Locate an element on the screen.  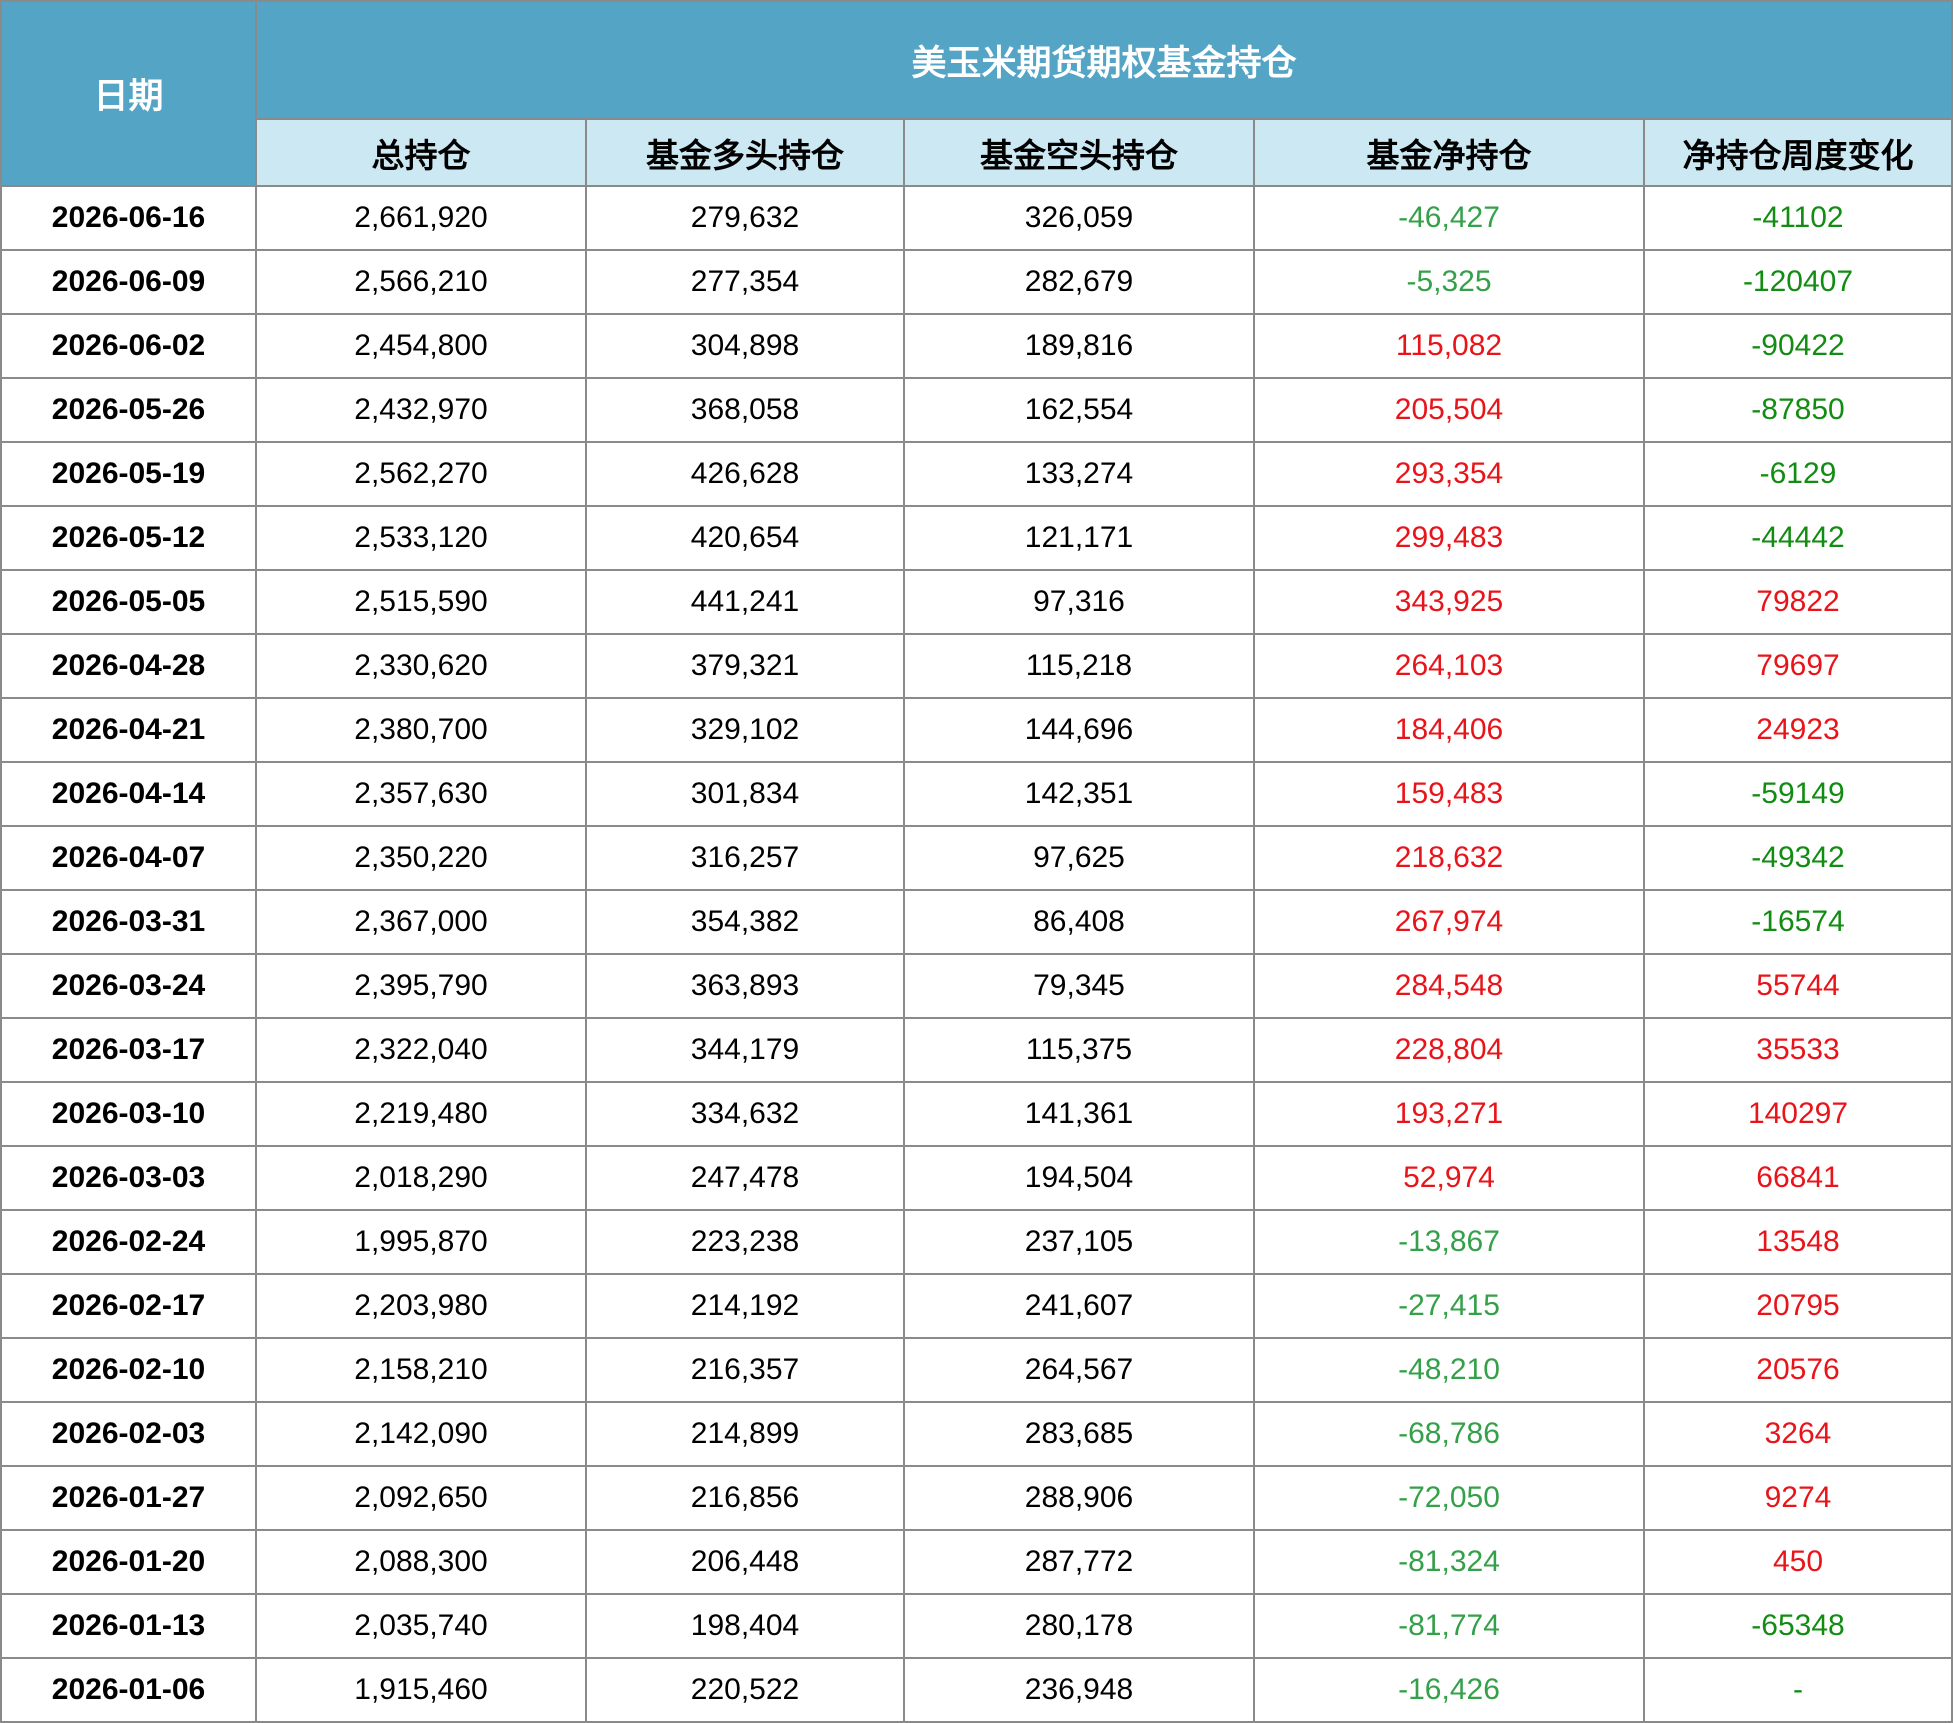
net-weekly-change-cell: 20576 is located at coordinates (1799, 1371).